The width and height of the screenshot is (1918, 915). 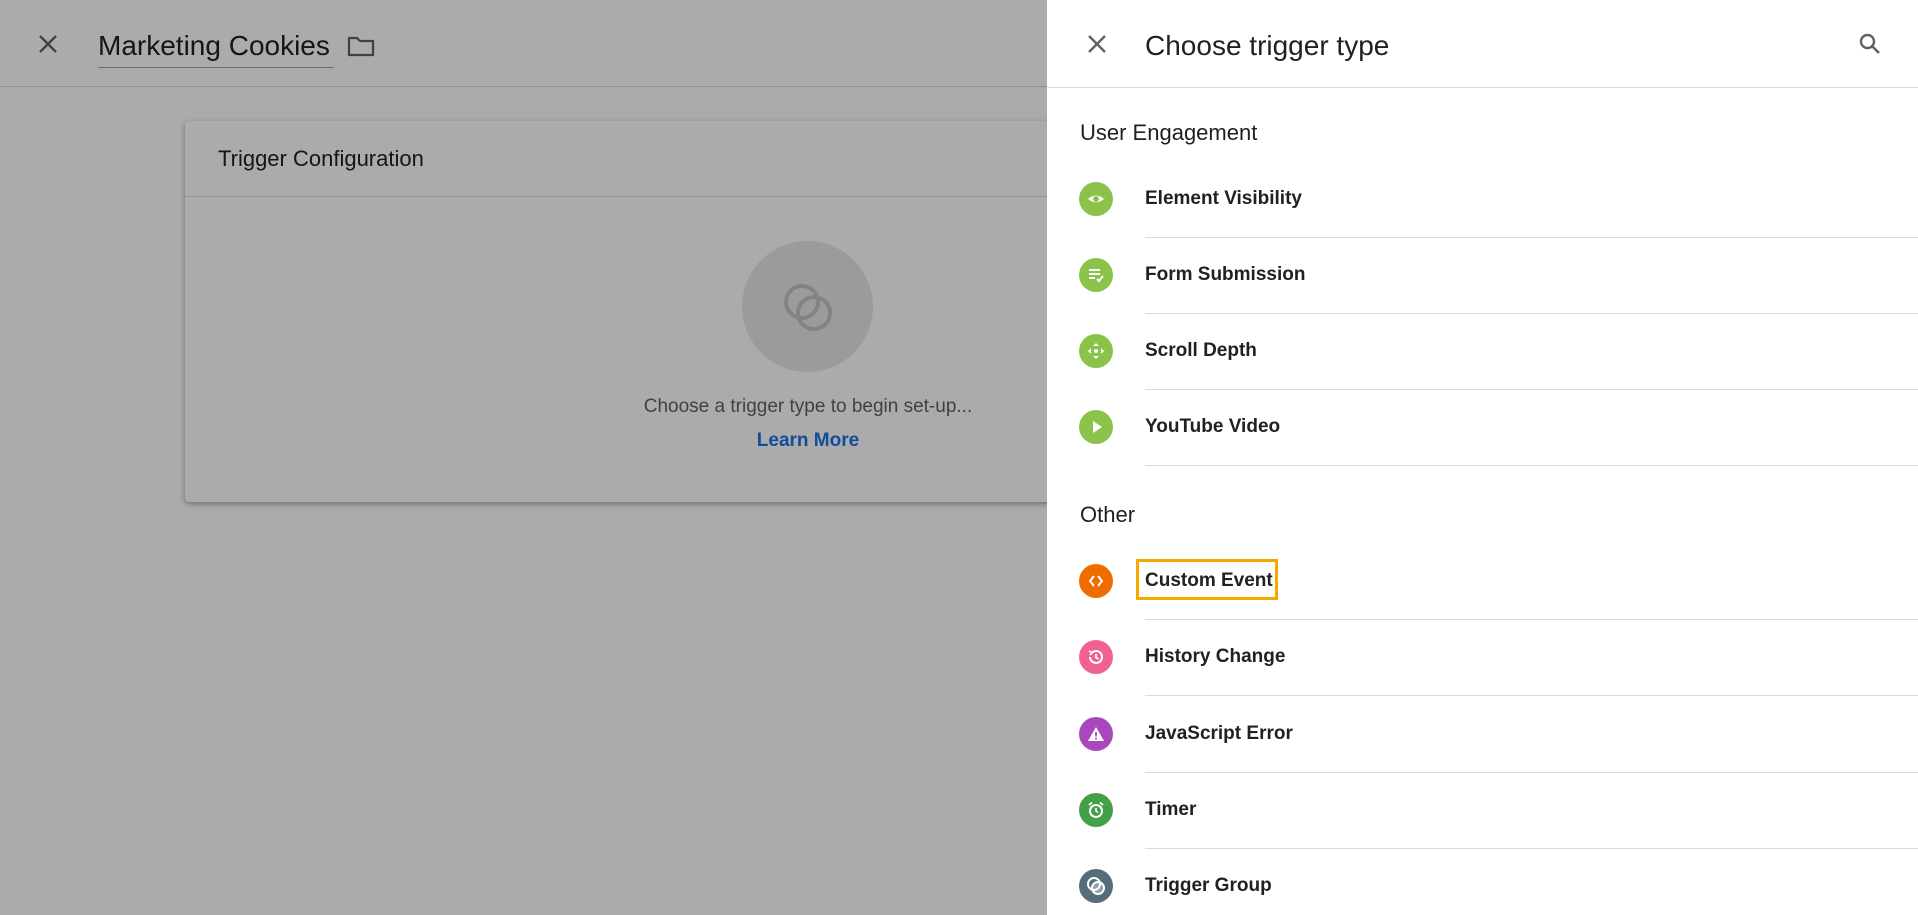 I want to click on alarm-clock-icon, so click(x=1096, y=810).